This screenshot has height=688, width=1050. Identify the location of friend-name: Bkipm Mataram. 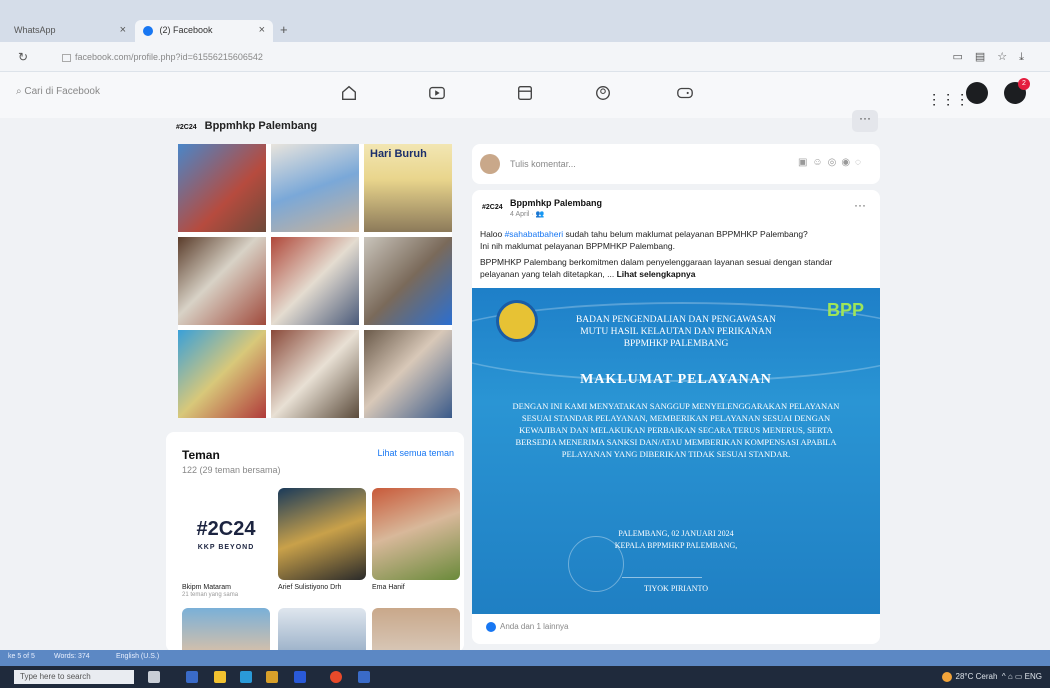
(226, 587).